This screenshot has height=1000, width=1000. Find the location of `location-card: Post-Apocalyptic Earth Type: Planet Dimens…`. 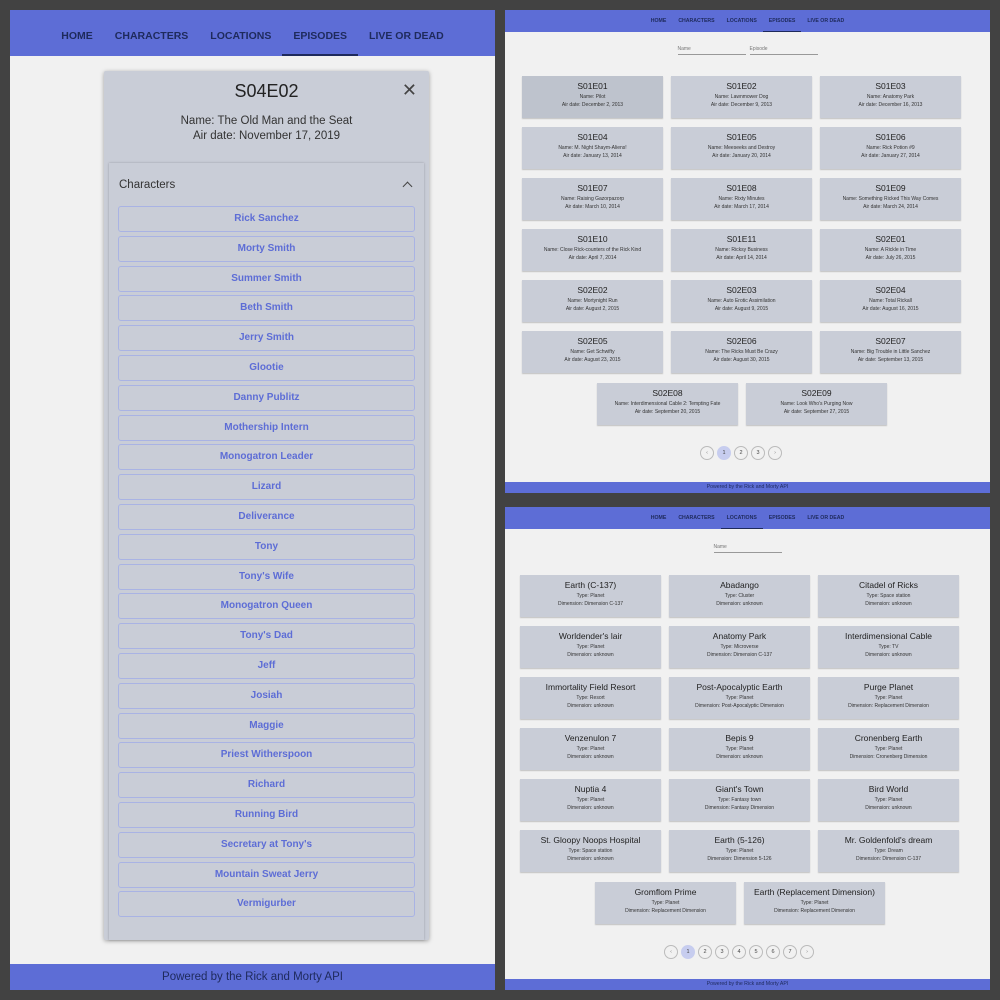

location-card: Post-Apocalyptic Earth Type: Planet Dimens… is located at coordinates (739, 698).